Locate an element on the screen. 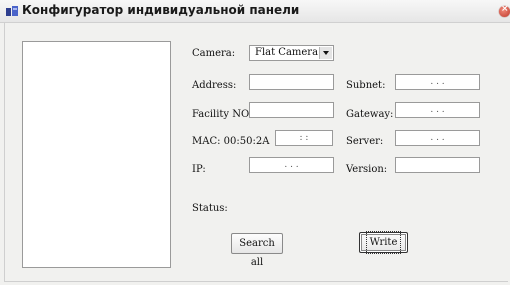 The width and height of the screenshot is (510, 285). gateway-ip-dots: . . . is located at coordinates (437, 110).